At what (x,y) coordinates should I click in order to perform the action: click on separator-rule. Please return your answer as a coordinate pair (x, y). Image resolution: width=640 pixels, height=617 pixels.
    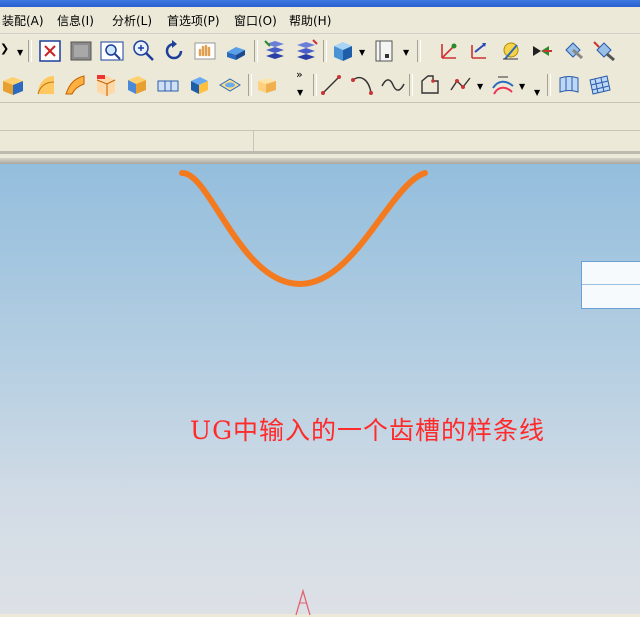
    Looking at the image, I should click on (320, 152).